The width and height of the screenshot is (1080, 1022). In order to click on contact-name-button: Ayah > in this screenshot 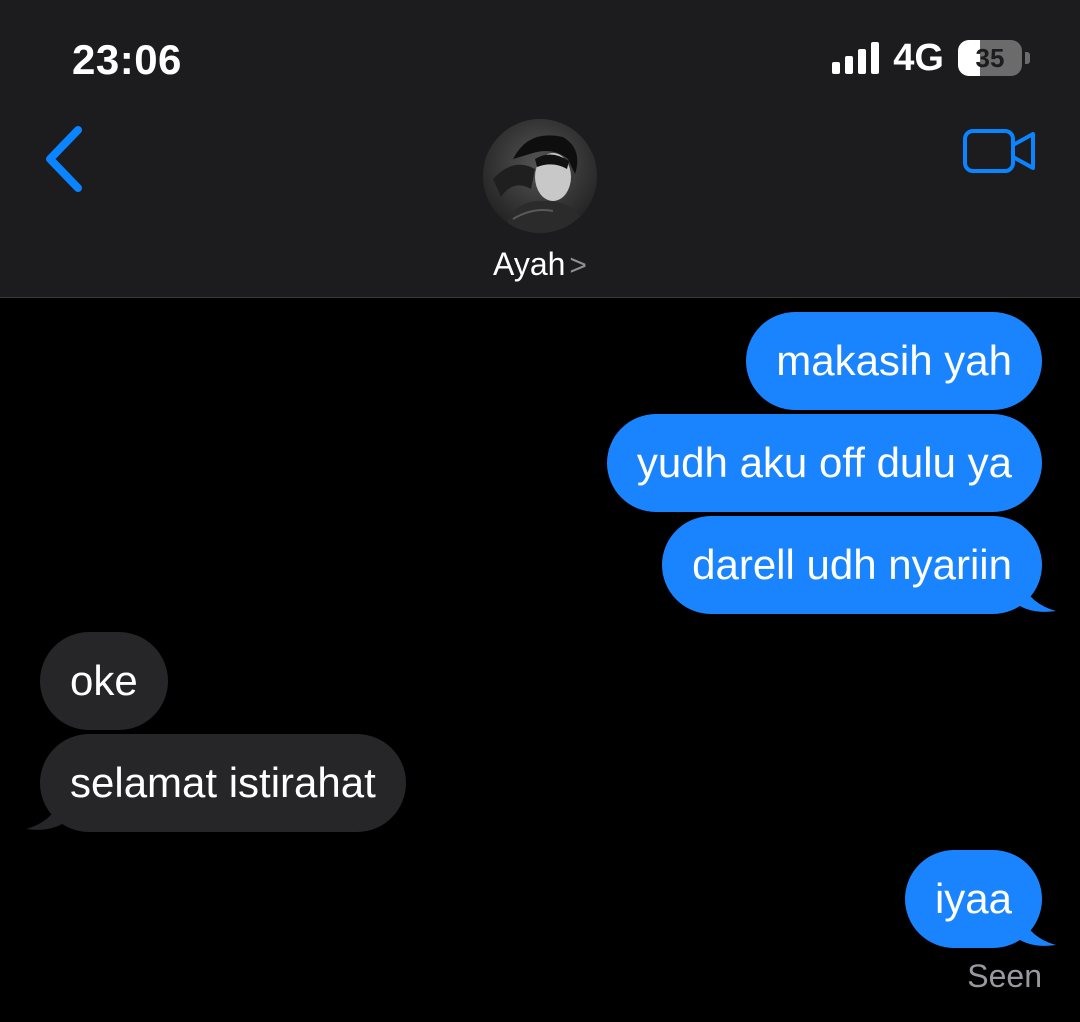, I will do `click(540, 264)`.